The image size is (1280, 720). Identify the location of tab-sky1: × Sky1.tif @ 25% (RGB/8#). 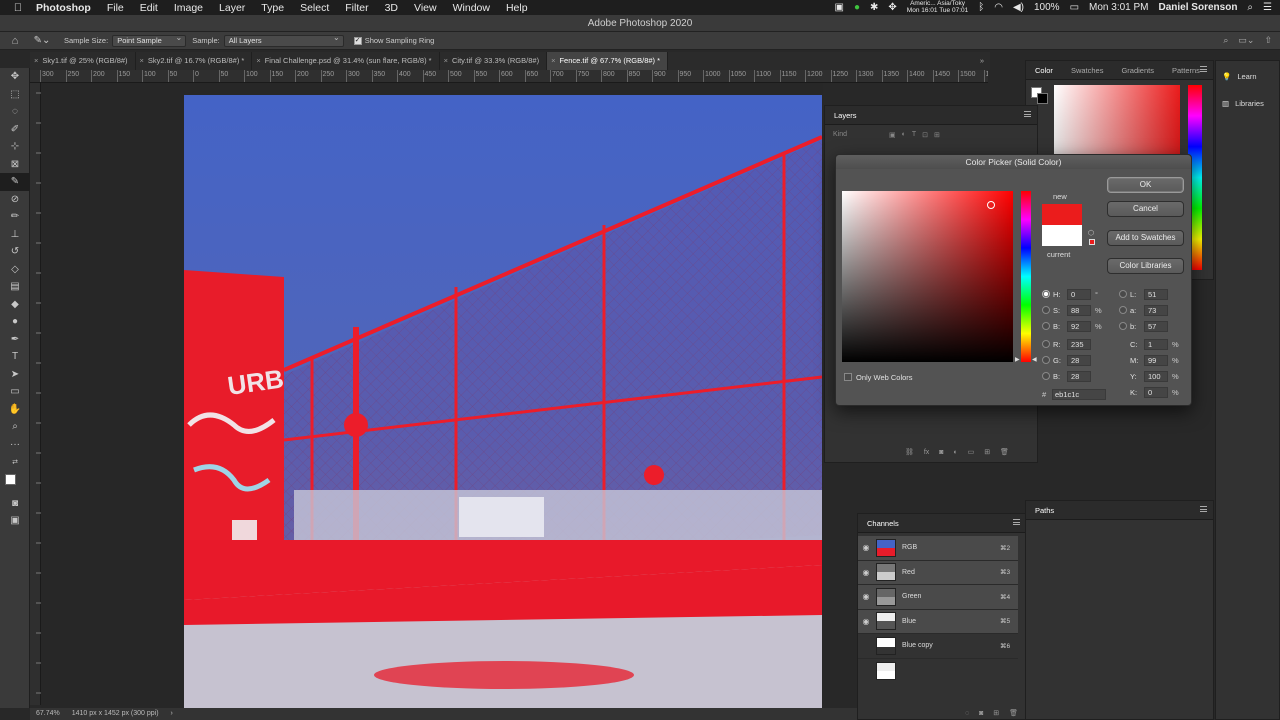
(83, 61).